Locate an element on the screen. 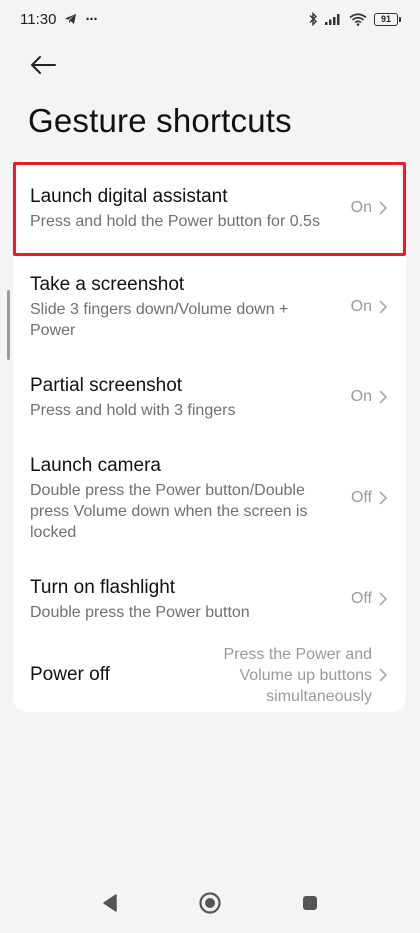 The width and height of the screenshot is (420, 933). page-title: Gesture shortcuts is located at coordinates (160, 120).